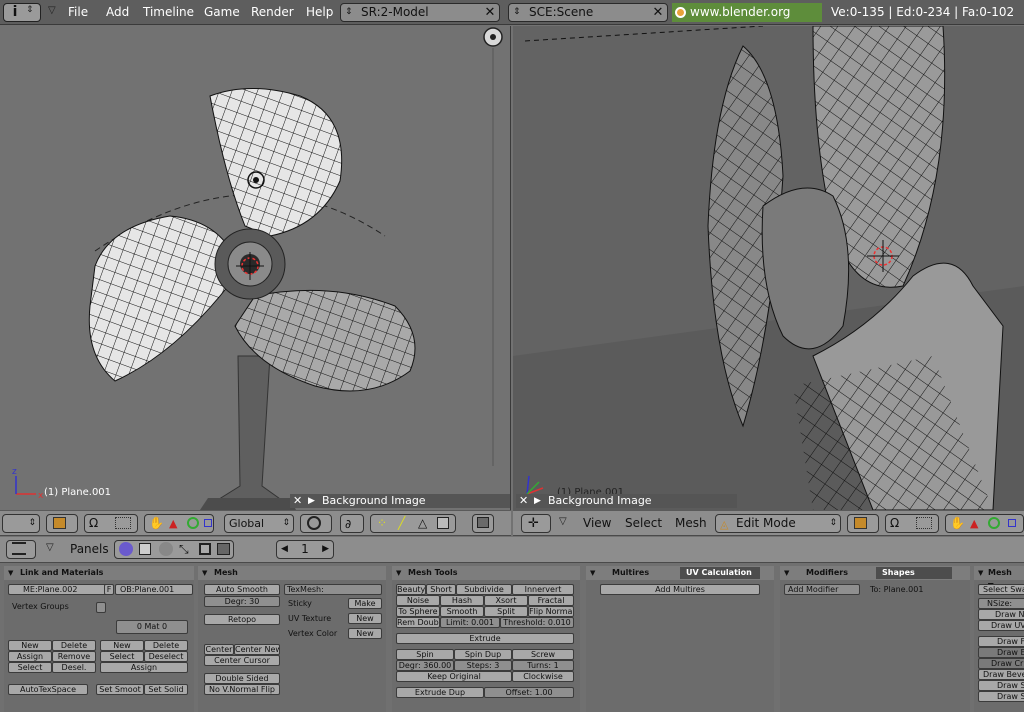 The image size is (1024, 712). Describe the element at coordinates (184, 549) in the screenshot. I see `object-icon: ⤡` at that location.